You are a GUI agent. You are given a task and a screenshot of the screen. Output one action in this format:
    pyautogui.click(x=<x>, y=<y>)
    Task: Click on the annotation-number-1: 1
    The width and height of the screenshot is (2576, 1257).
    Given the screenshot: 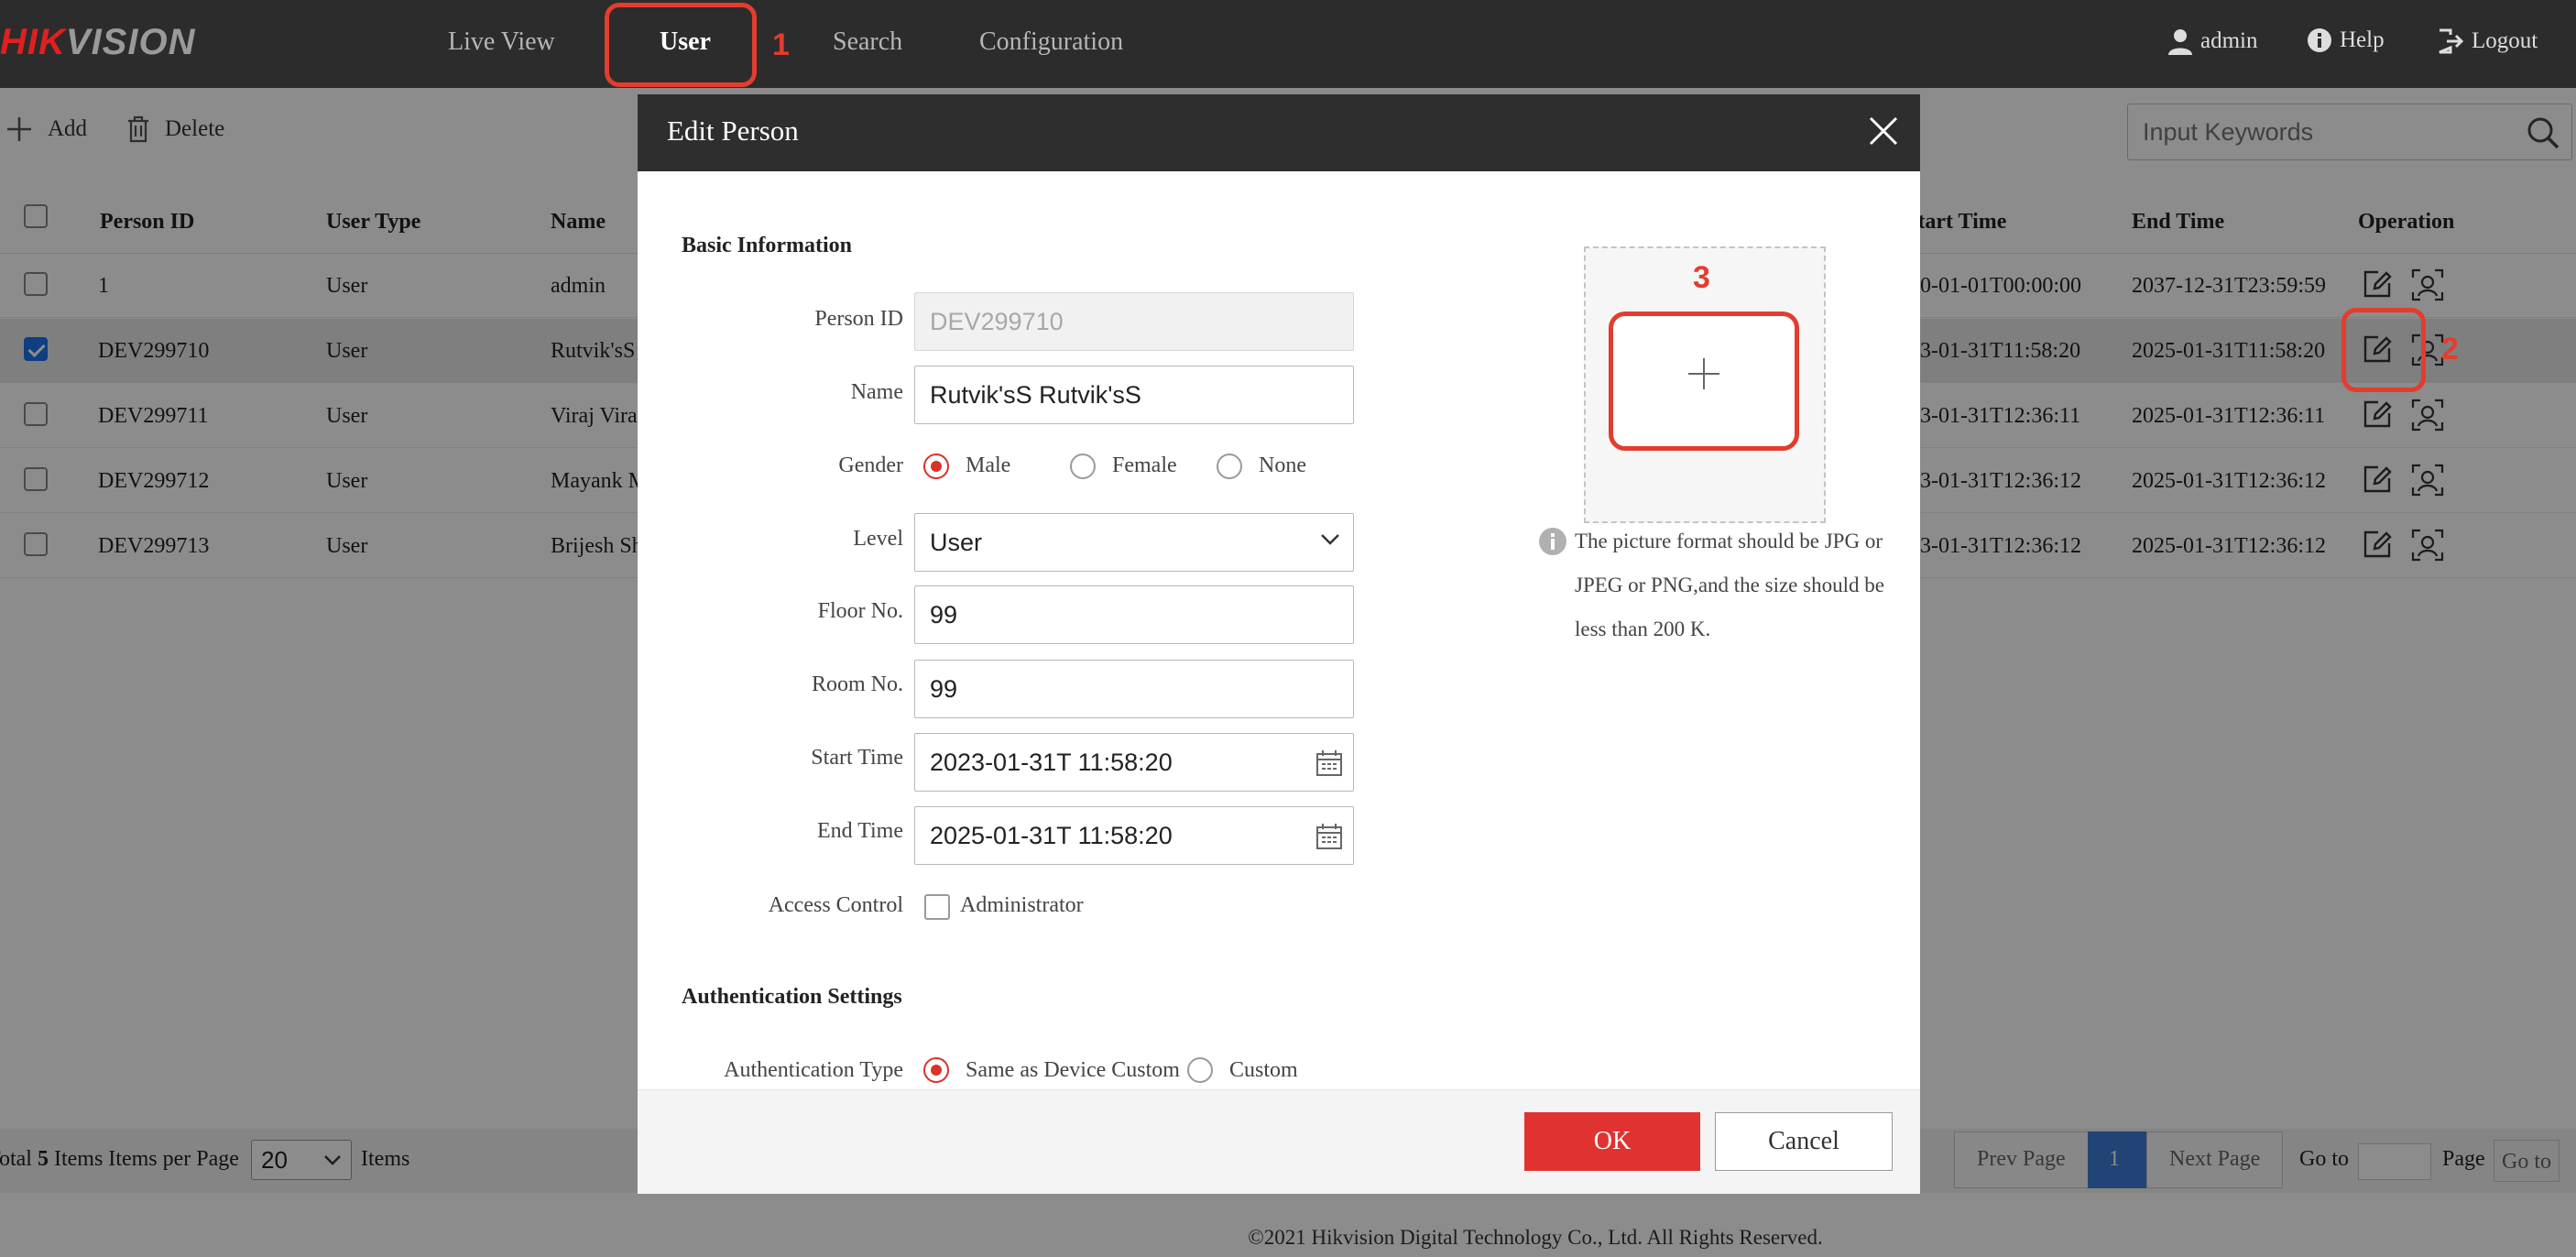 What is the action you would take?
    pyautogui.click(x=781, y=44)
    